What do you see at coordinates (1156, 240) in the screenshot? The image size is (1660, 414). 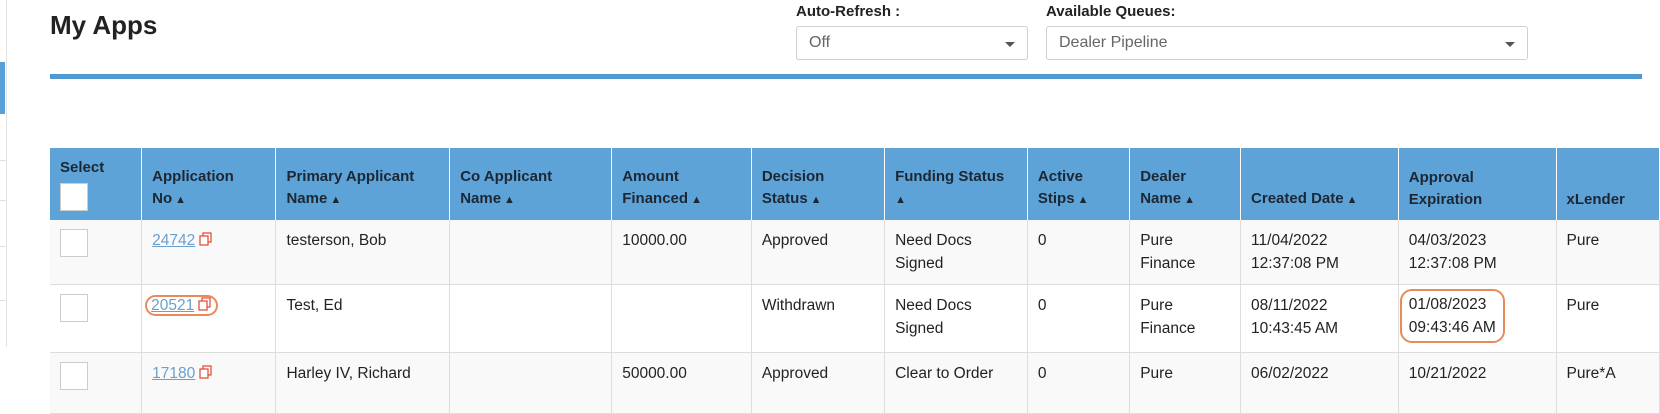 I see `cell-line: Pure` at bounding box center [1156, 240].